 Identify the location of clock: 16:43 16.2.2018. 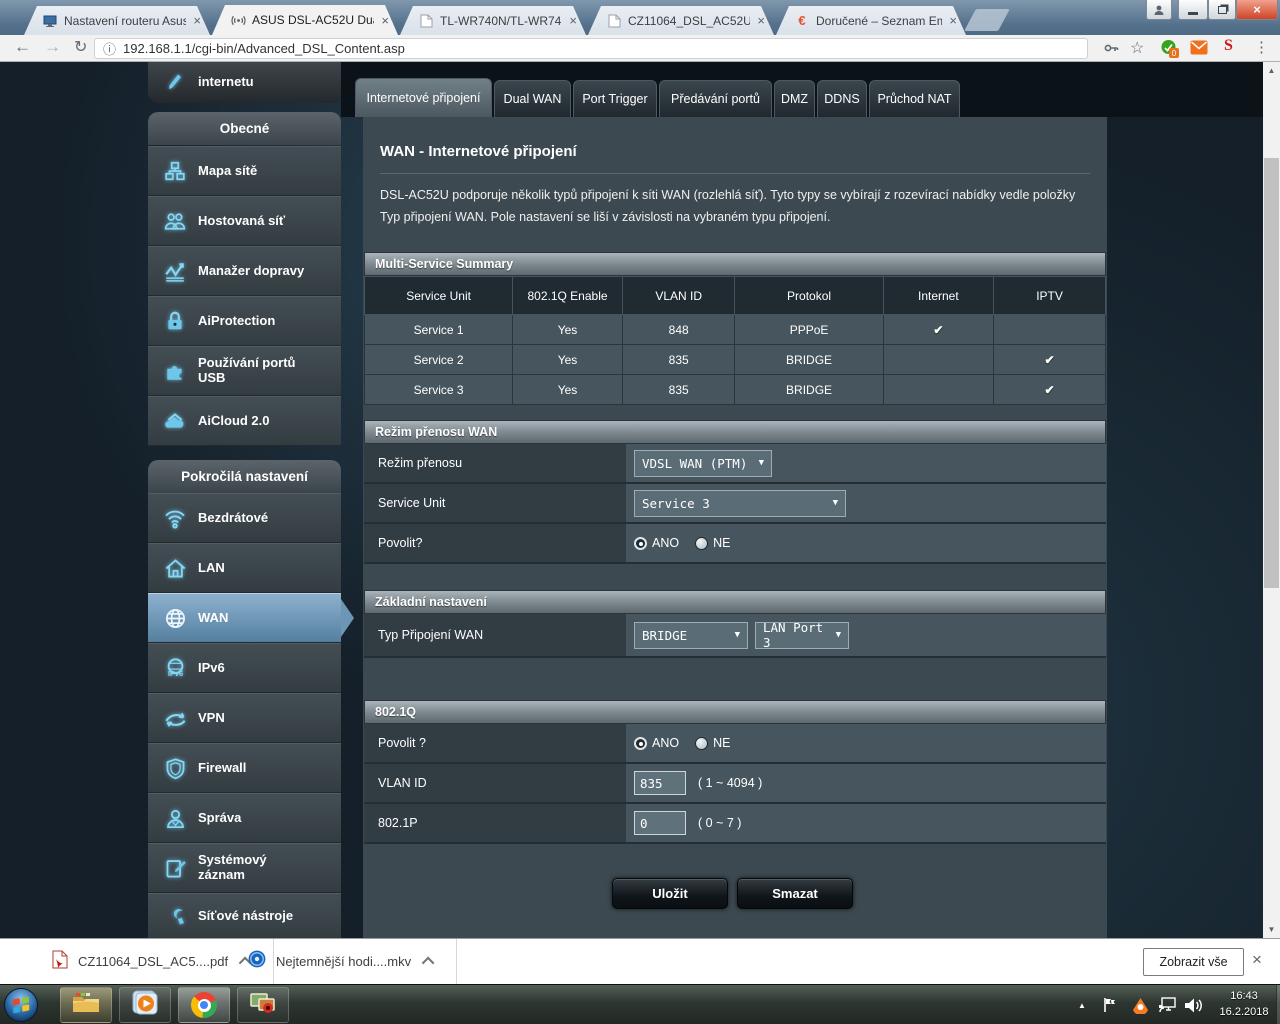
(1244, 1004).